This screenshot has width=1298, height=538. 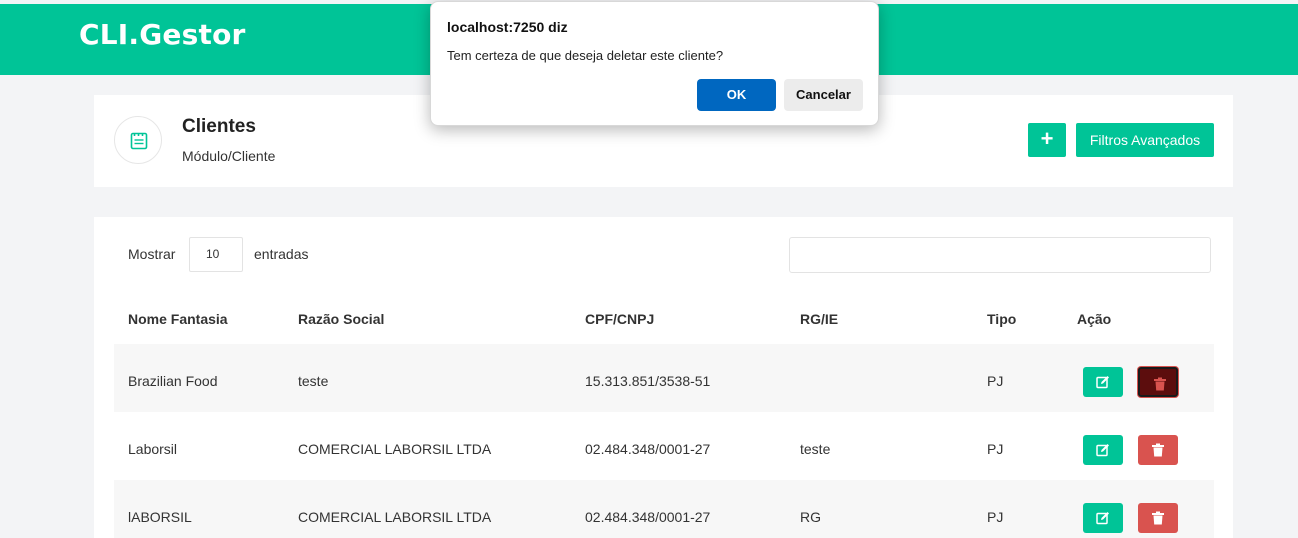 I want to click on dialog-title: localhost:7250 diz, so click(x=507, y=27).